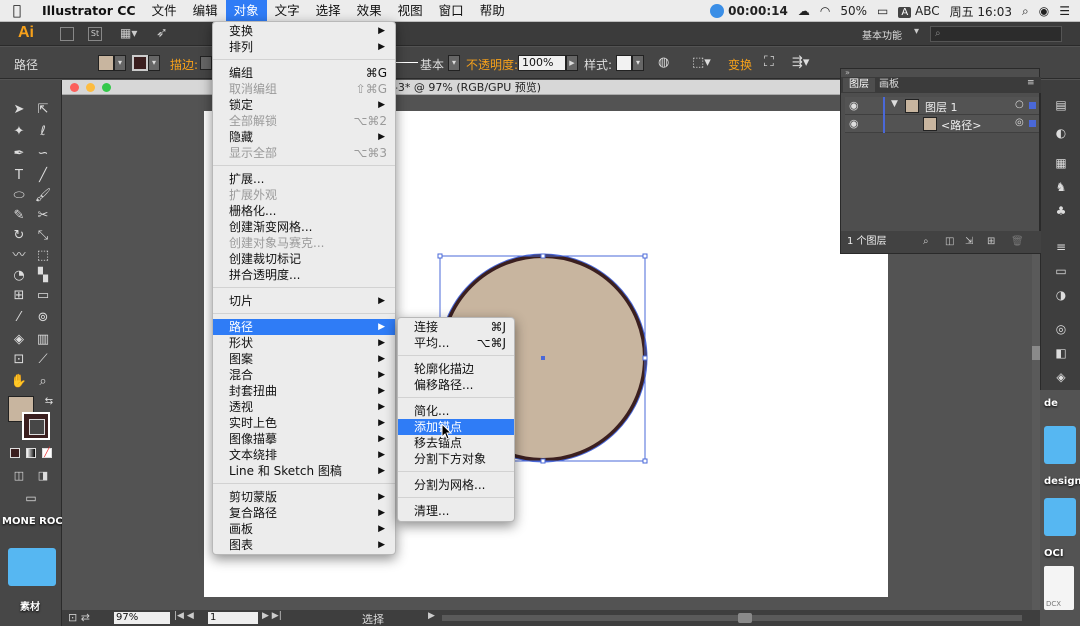 This screenshot has width=1080, height=626. Describe the element at coordinates (206, 63) in the screenshot. I see `stroke-weight-stepper` at that location.